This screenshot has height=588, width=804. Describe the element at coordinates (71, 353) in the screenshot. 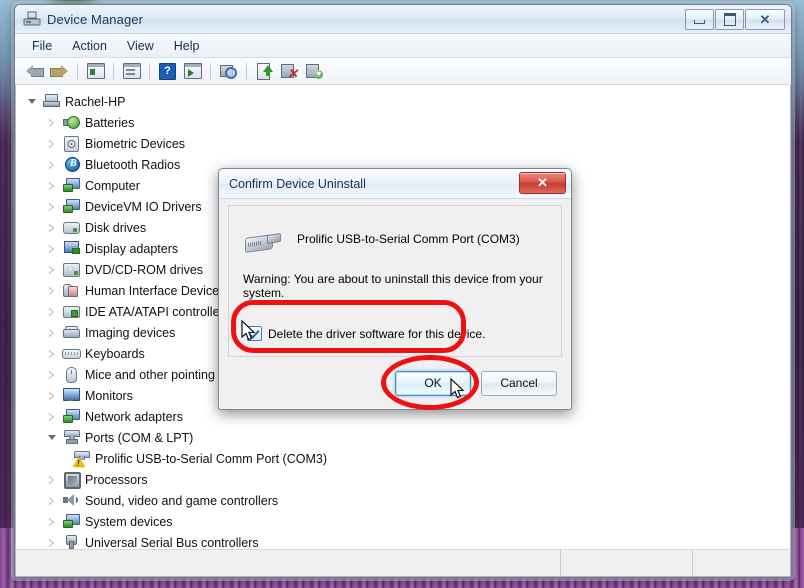

I see `keyboard-icon` at that location.